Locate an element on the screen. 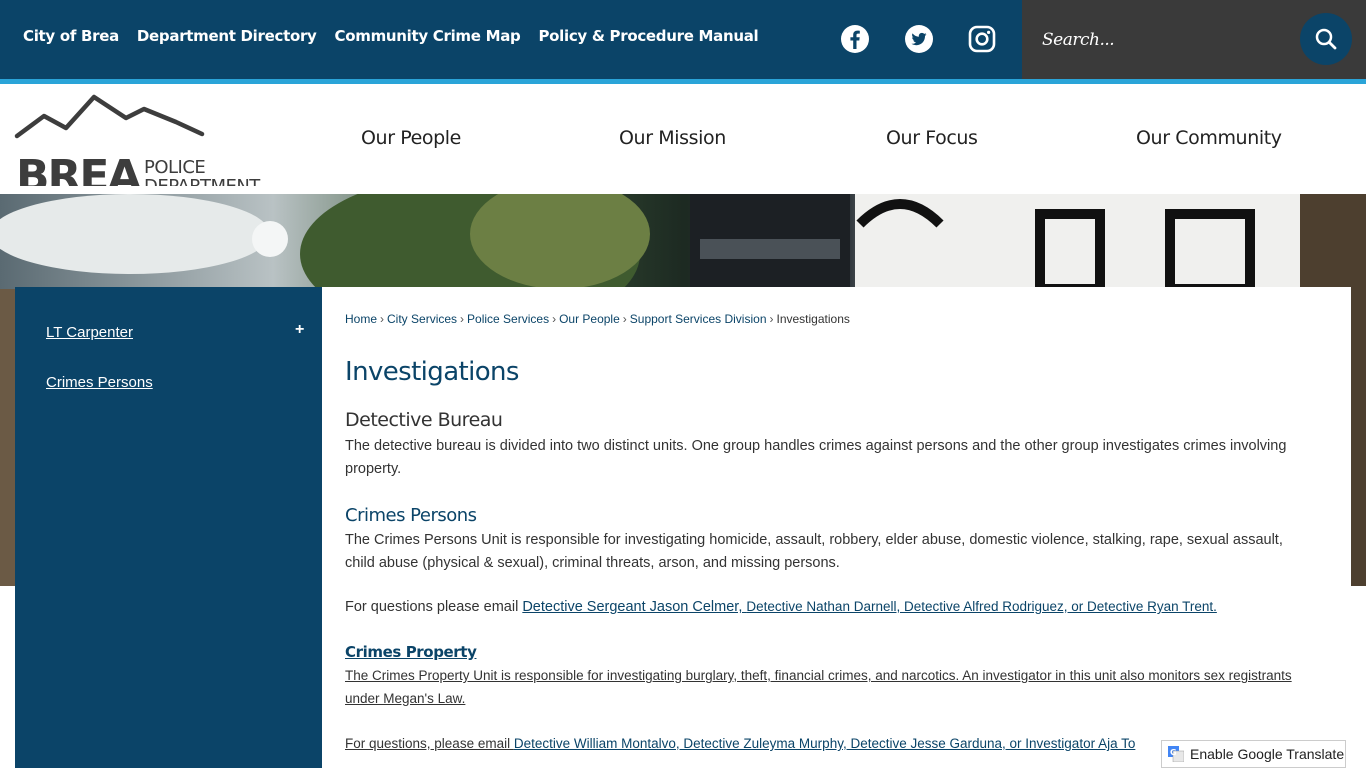 The width and height of the screenshot is (1366, 768). sidebar: LT Carpenter + Crimes Persons is located at coordinates (168, 527).